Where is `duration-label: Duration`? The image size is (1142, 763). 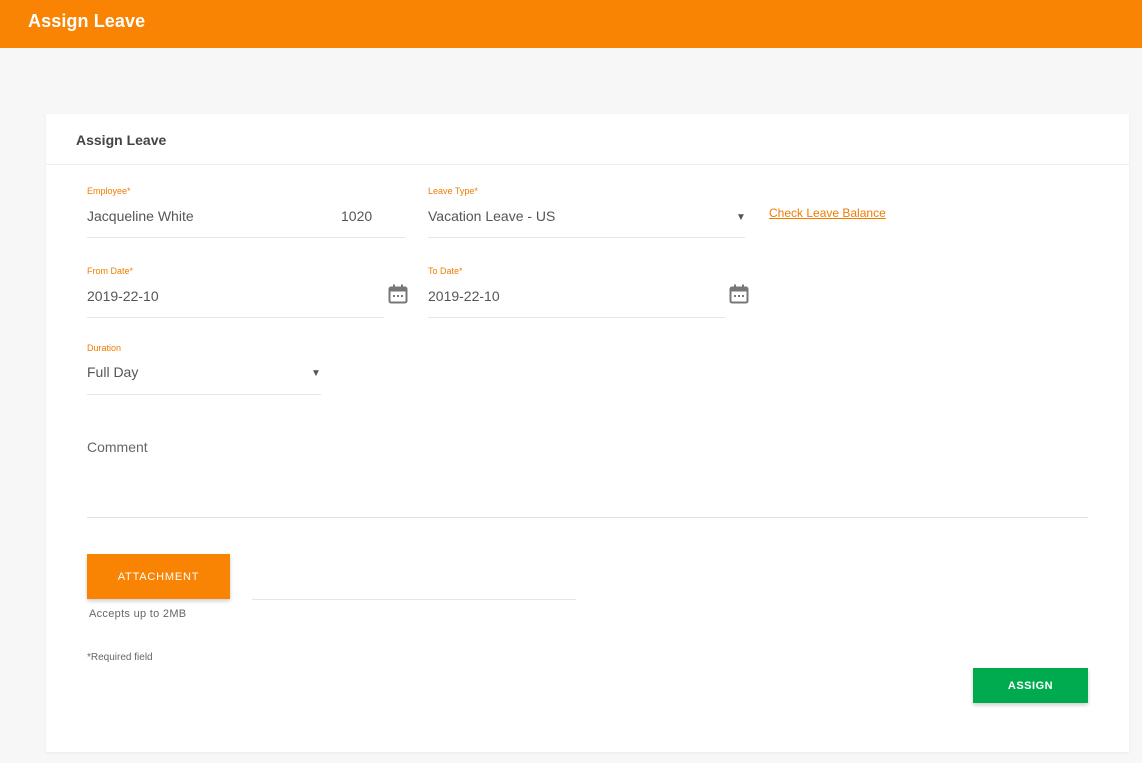 duration-label: Duration is located at coordinates (104, 348).